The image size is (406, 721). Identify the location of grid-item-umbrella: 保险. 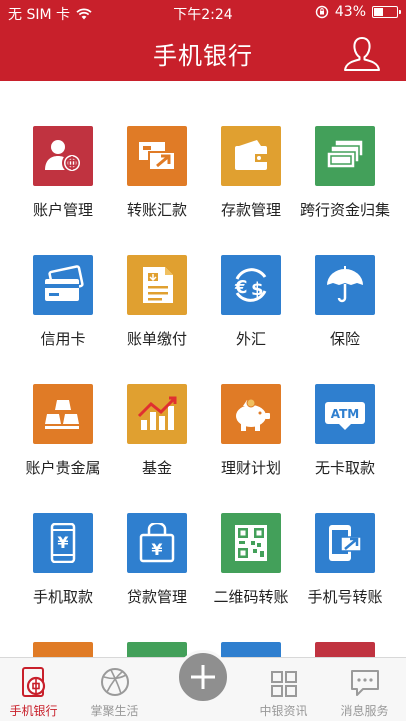
(345, 302).